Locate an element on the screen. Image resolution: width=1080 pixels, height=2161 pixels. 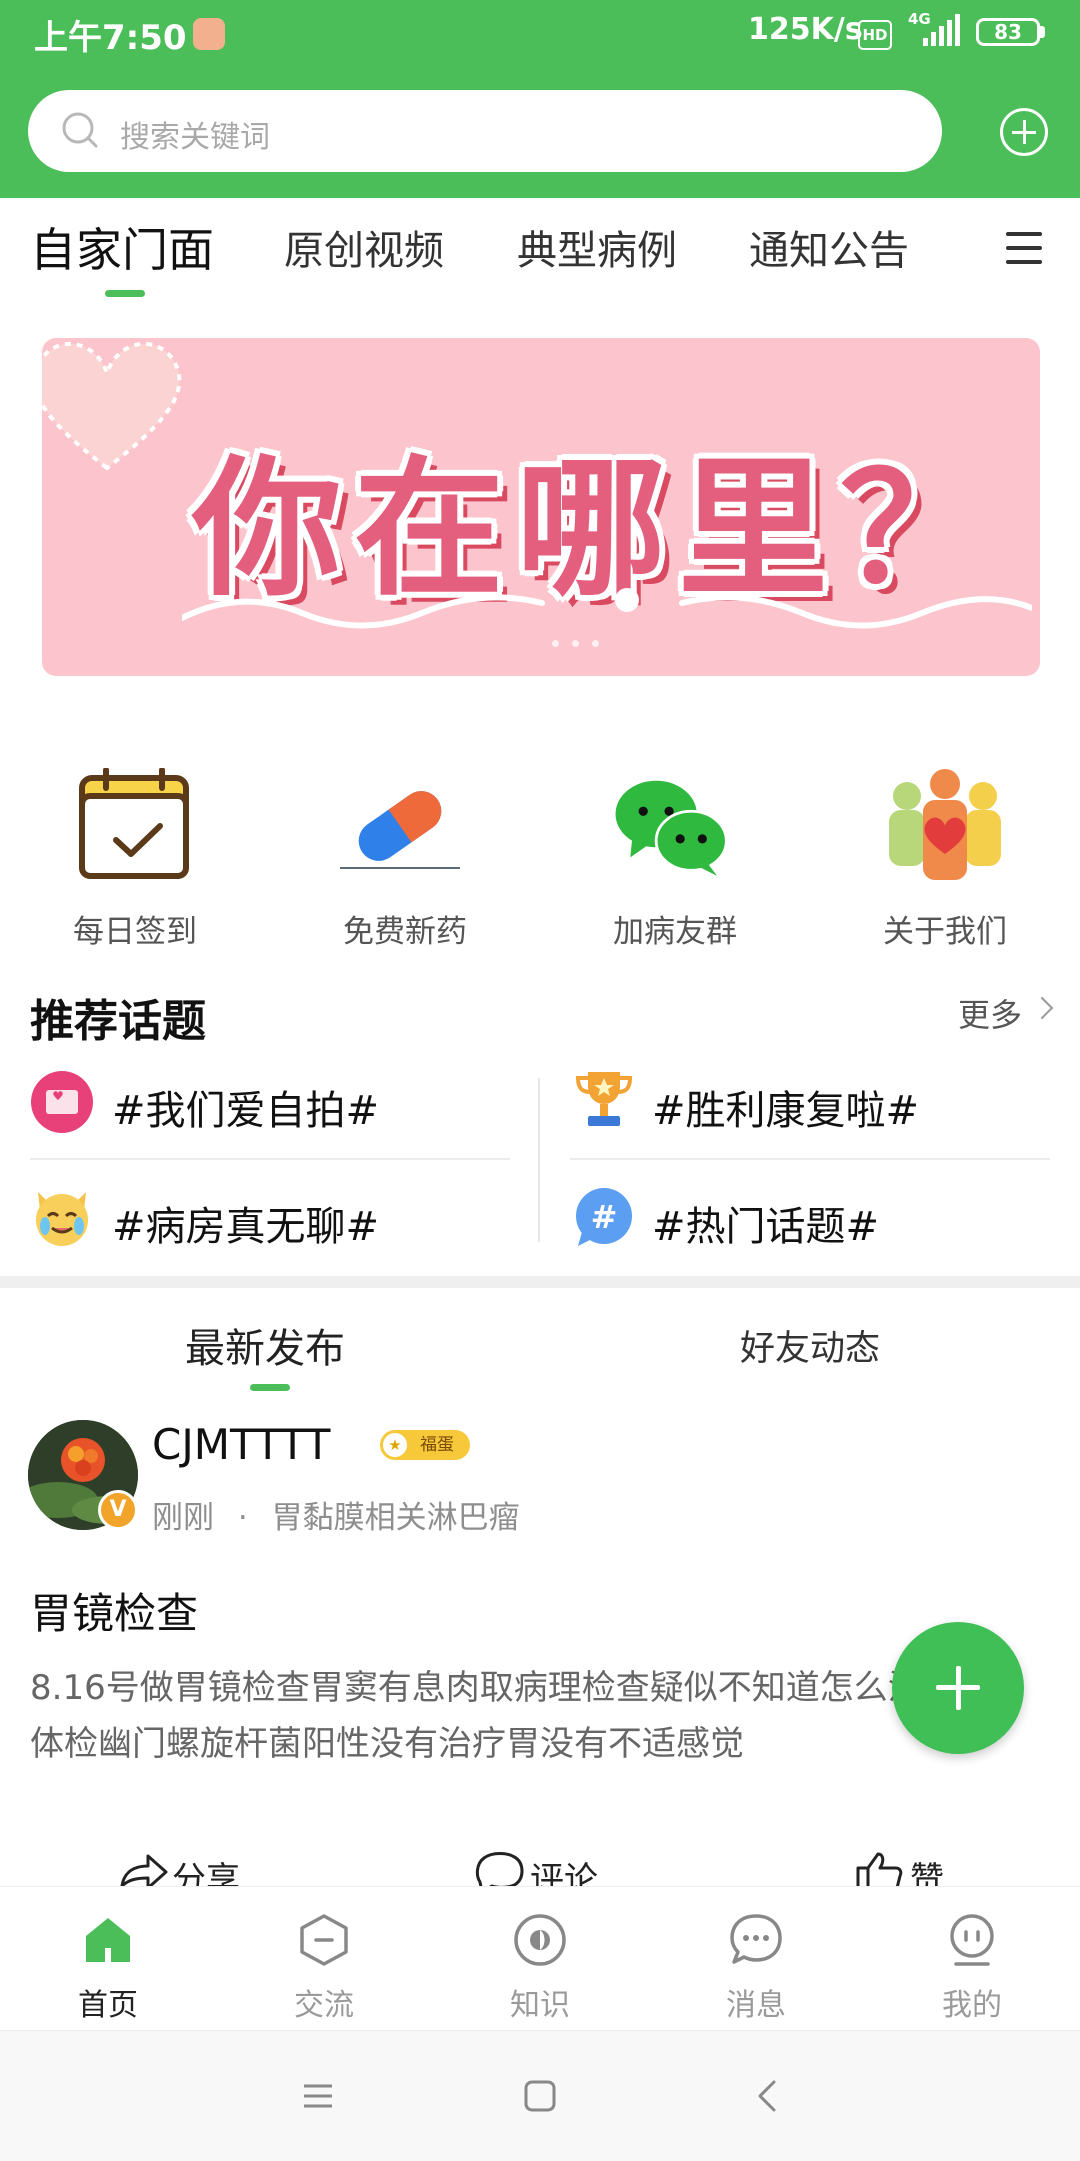
nav-messages: 消息 is located at coordinates (756, 2002).